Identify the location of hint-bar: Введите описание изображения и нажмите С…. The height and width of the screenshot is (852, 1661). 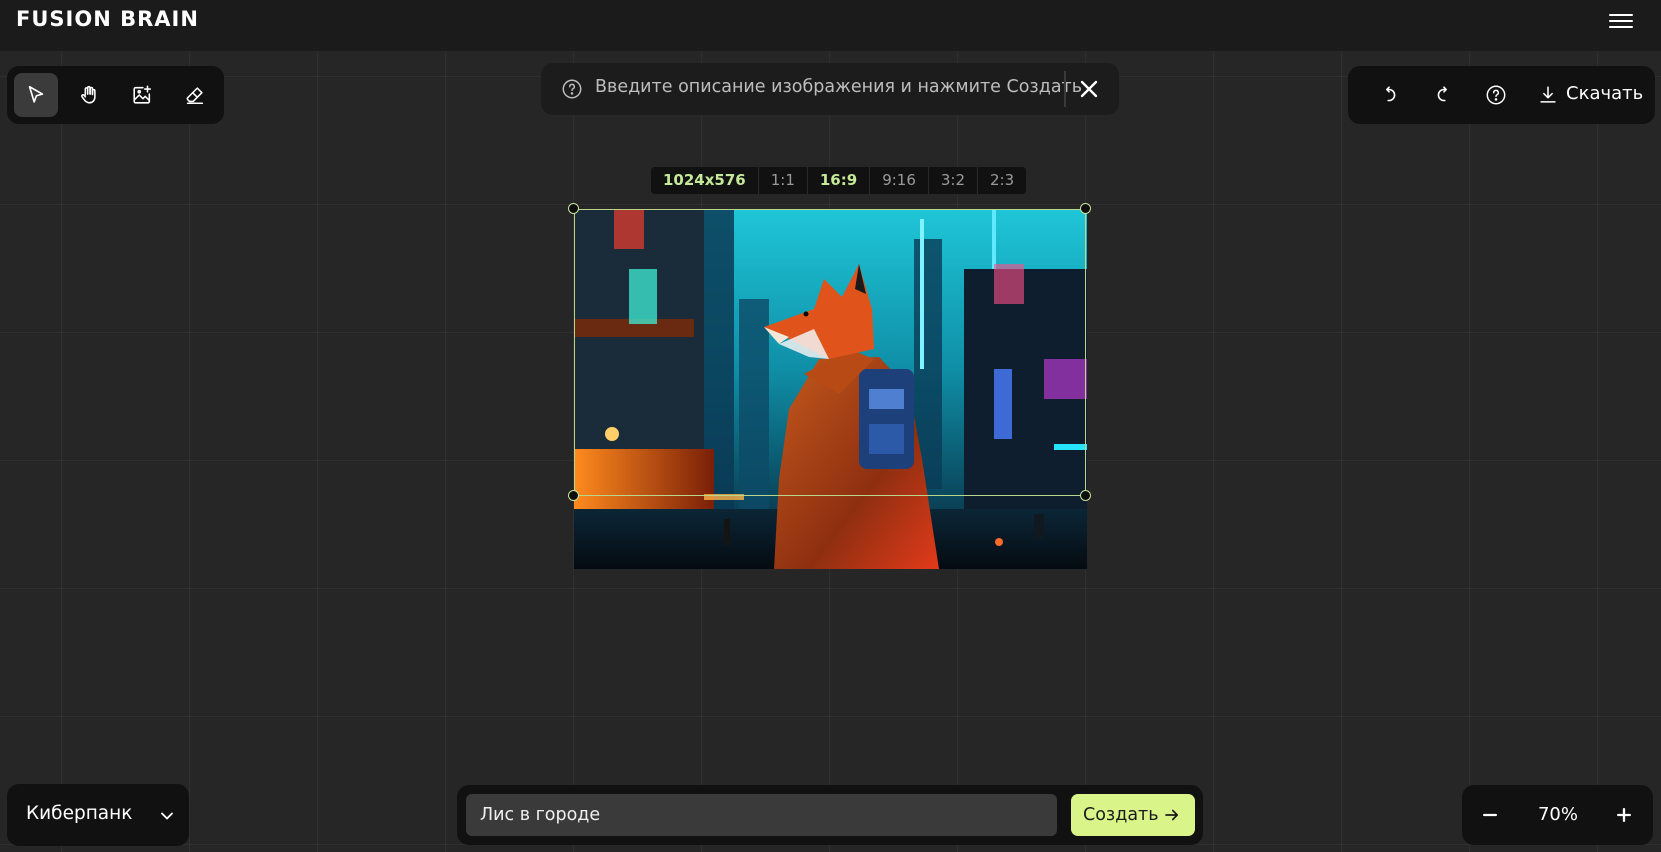
(830, 89).